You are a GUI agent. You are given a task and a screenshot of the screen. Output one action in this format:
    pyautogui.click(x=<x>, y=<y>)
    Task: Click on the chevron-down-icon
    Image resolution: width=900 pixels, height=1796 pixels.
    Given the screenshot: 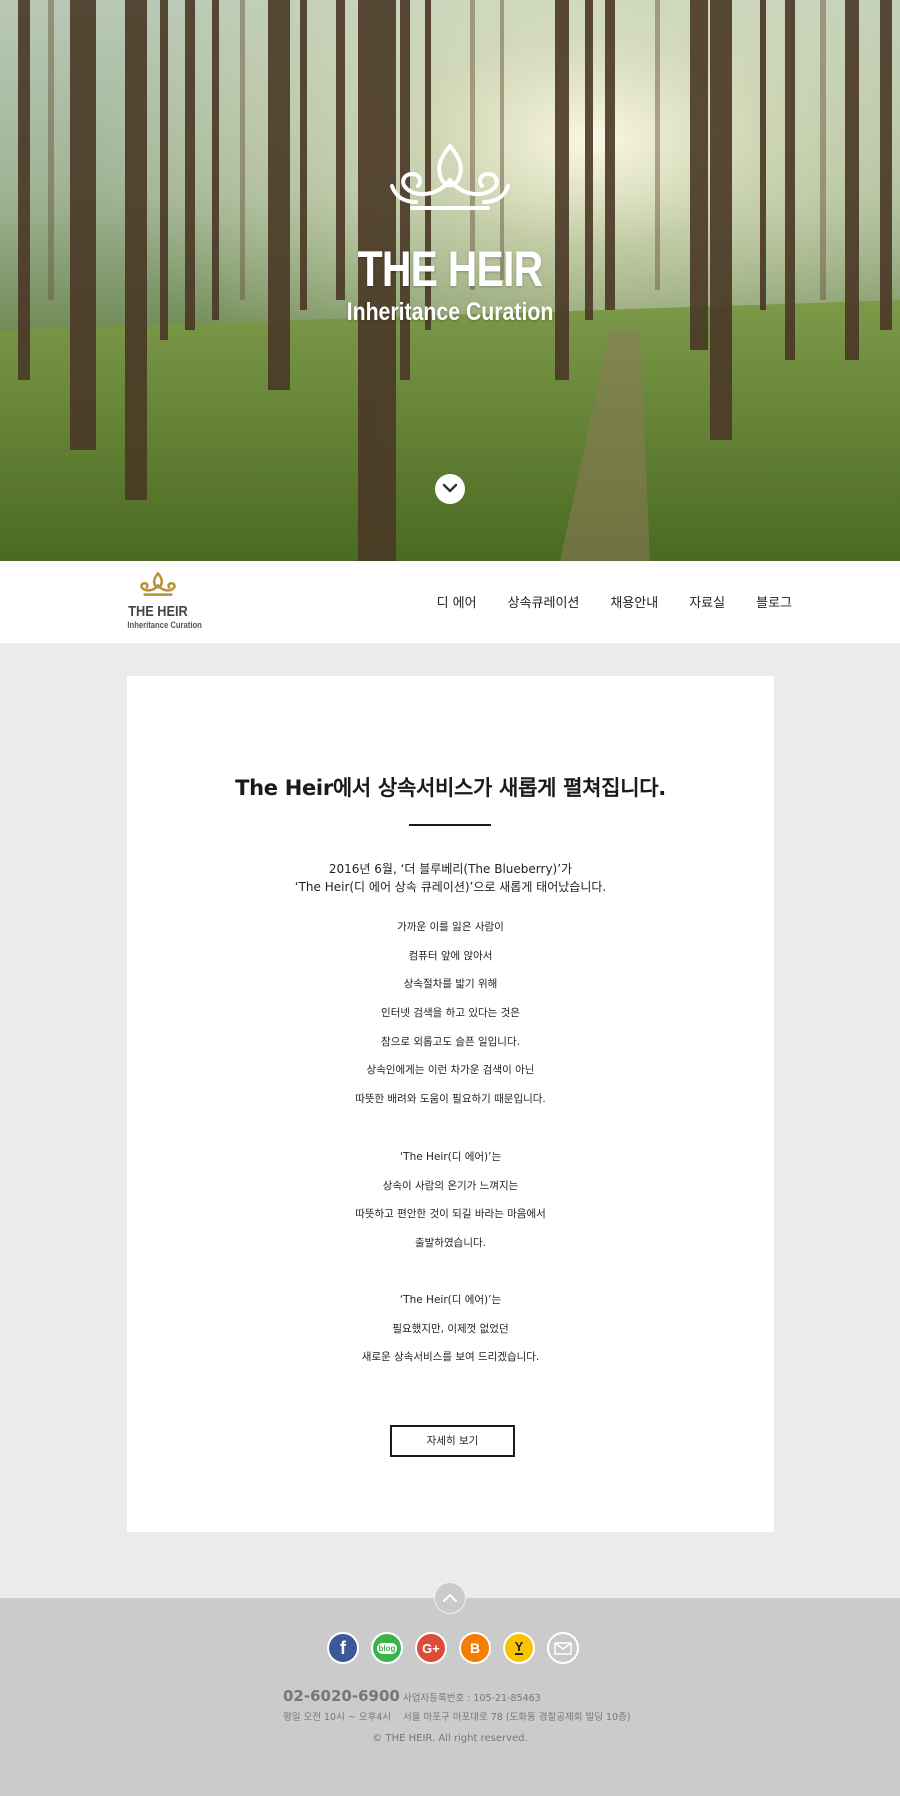 What is the action you would take?
    pyautogui.click(x=450, y=488)
    